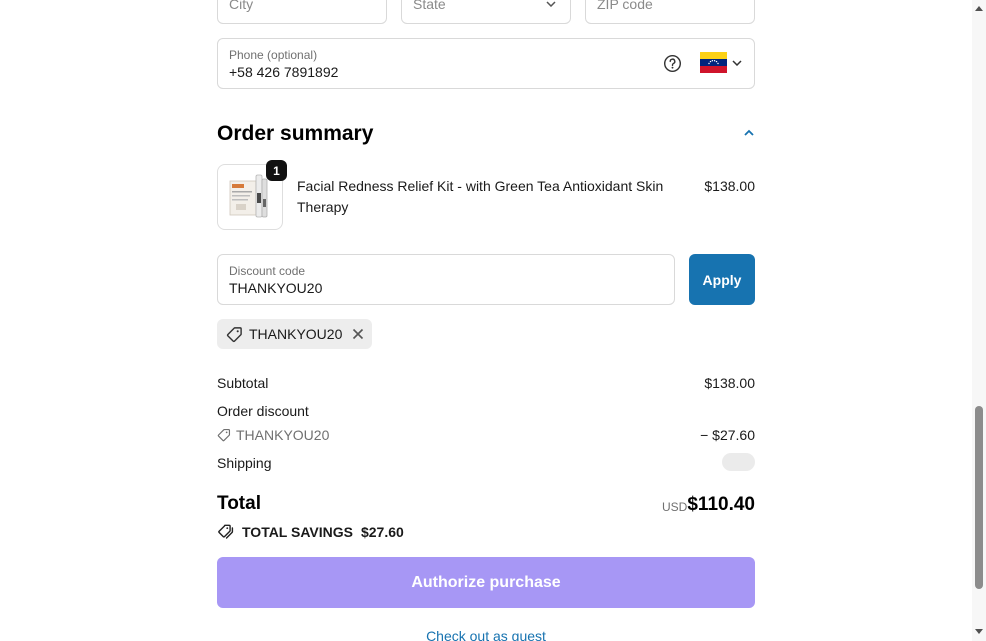  I want to click on order-discount-label: Order discount, so click(263, 411).